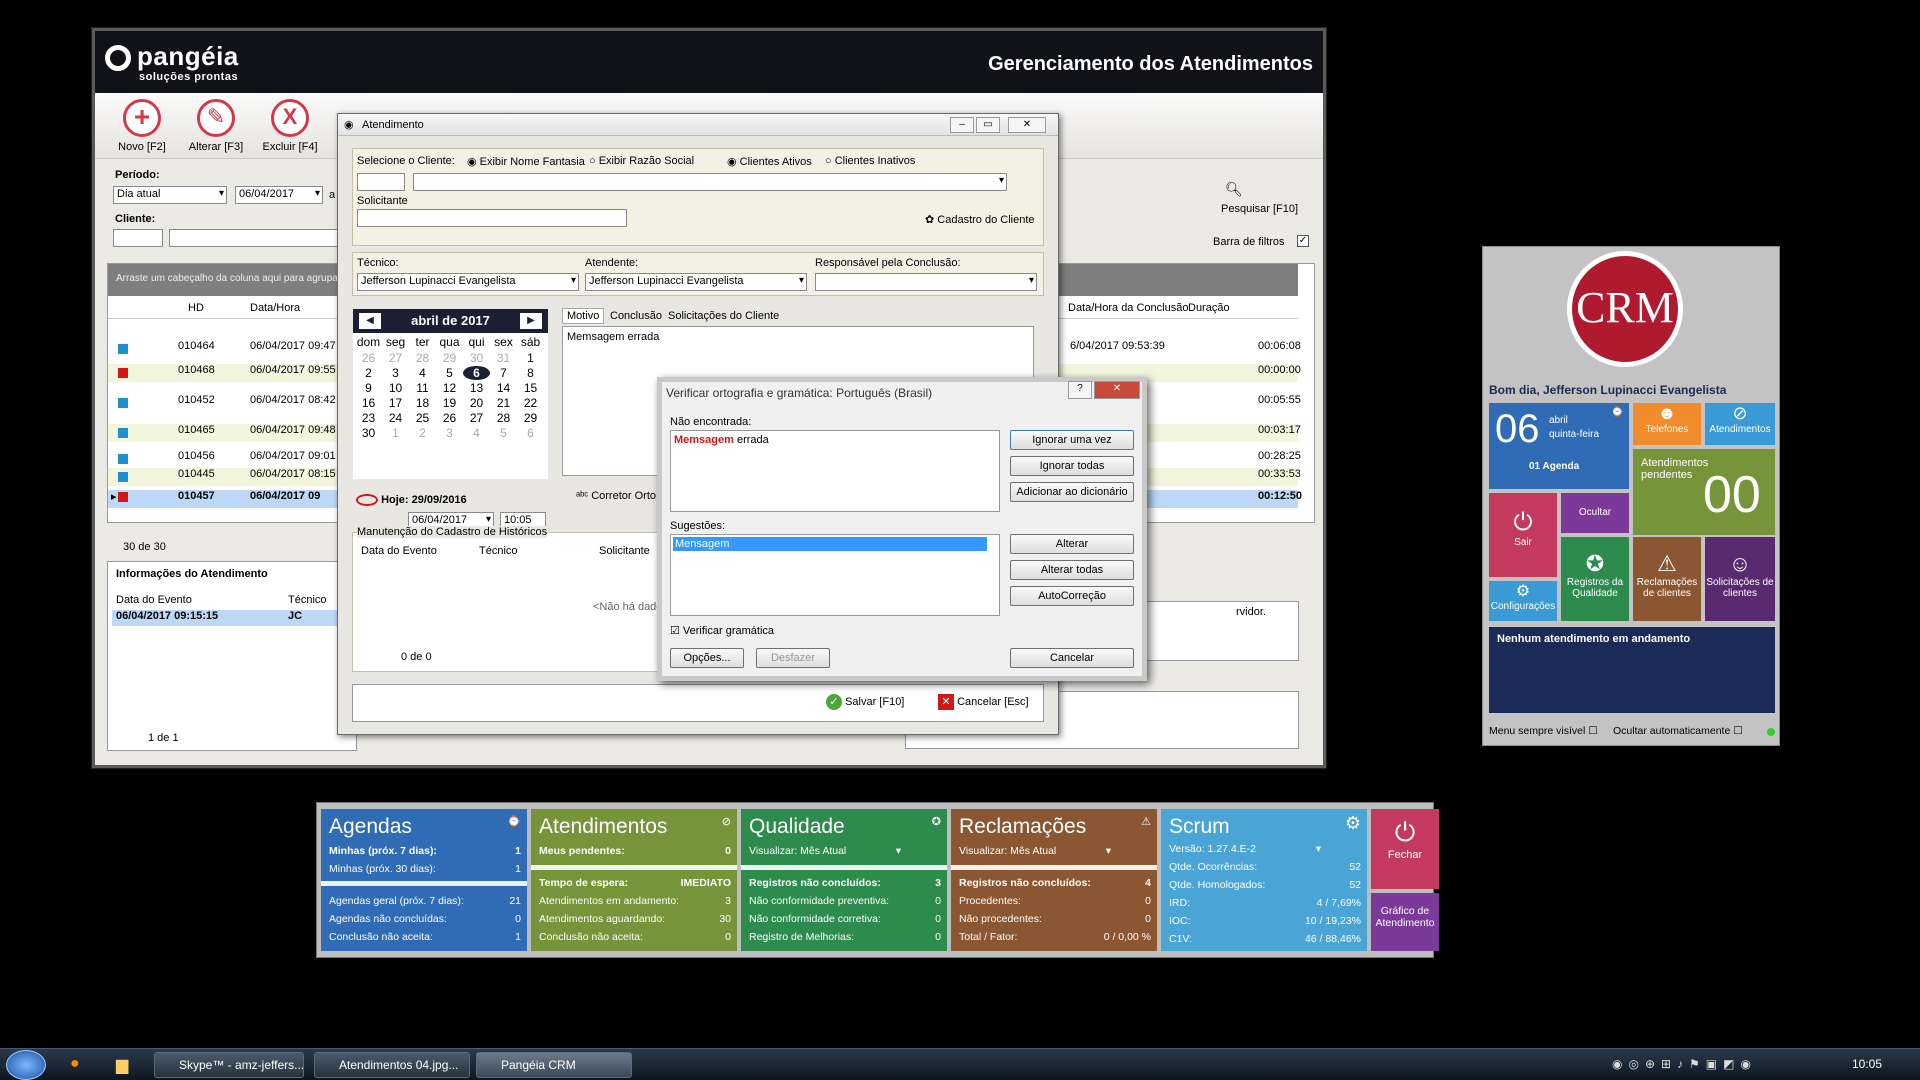 This screenshot has height=1080, width=1920. What do you see at coordinates (980, 219) in the screenshot?
I see `cadastro-cliente-button: ✿ Cadastro do Cliente` at bounding box center [980, 219].